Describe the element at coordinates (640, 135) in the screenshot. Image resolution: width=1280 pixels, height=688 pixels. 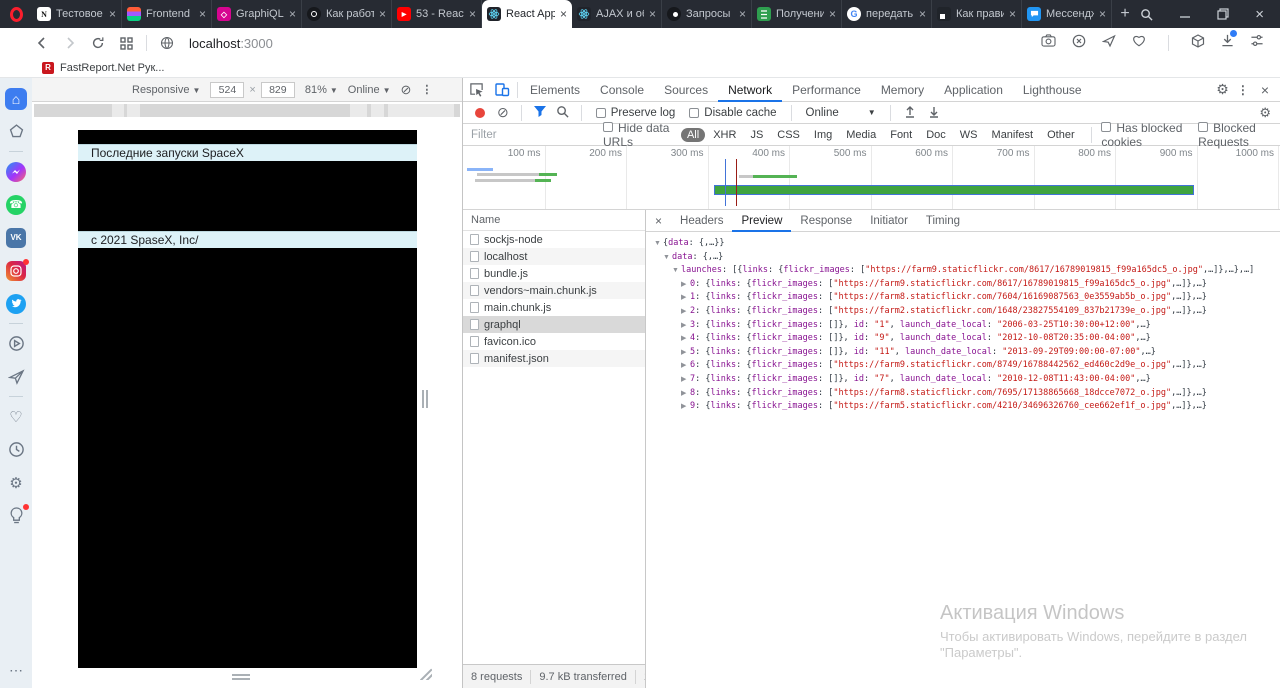
I see `hide-data-urls-checkbox: Hide data URLs` at that location.